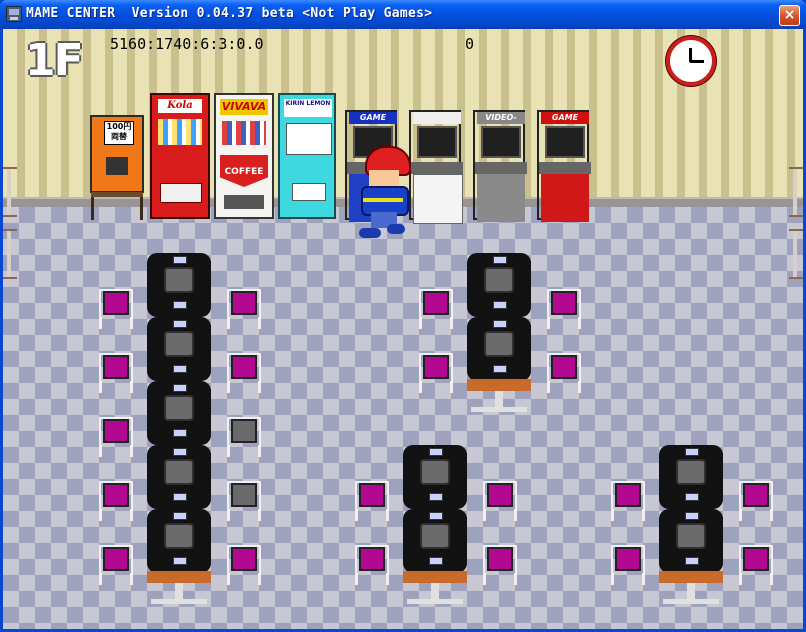 Image resolution: width=806 pixels, height=632 pixels. Describe the element at coordinates (180, 132) in the screenshot. I see `cola-display` at that location.